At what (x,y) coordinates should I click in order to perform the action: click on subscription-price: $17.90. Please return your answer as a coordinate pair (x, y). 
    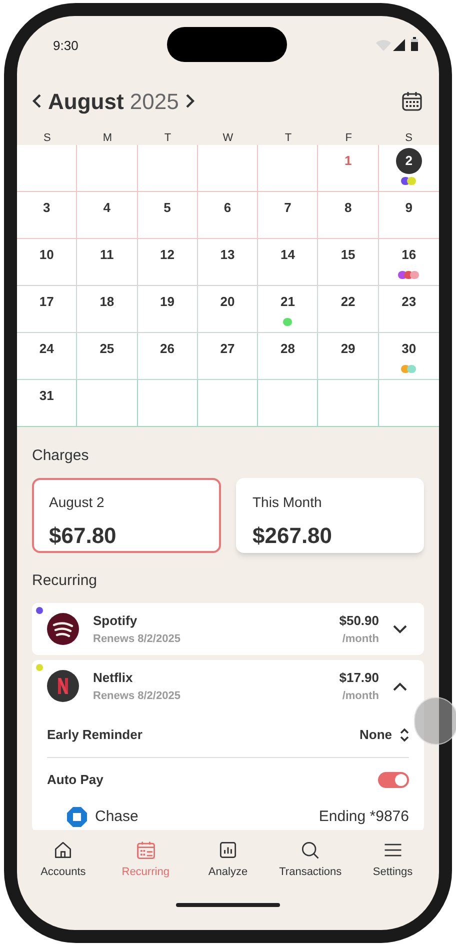
    Looking at the image, I should click on (359, 678).